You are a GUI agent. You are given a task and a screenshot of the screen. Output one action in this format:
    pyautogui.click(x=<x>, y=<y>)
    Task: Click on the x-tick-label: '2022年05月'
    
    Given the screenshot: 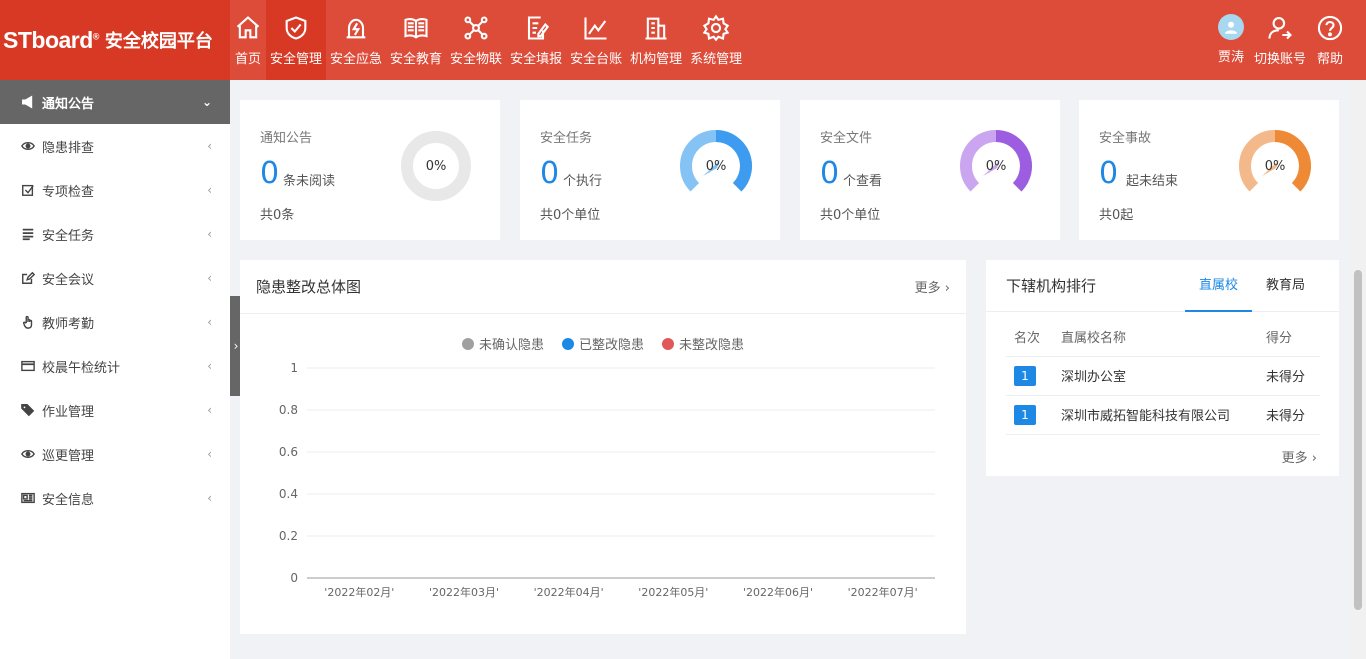 What is the action you would take?
    pyautogui.click(x=673, y=592)
    